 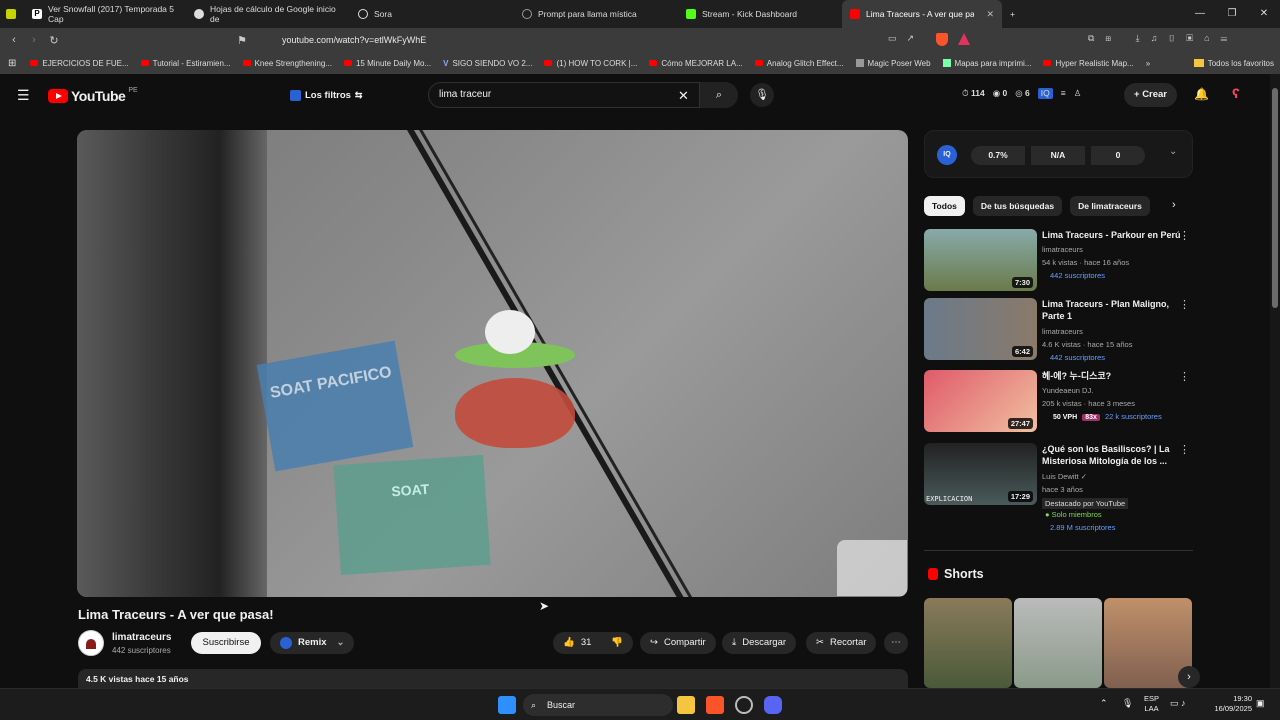 What do you see at coordinates (1151, 704) in the screenshot?
I see `language-indicator: ESP LAA` at bounding box center [1151, 704].